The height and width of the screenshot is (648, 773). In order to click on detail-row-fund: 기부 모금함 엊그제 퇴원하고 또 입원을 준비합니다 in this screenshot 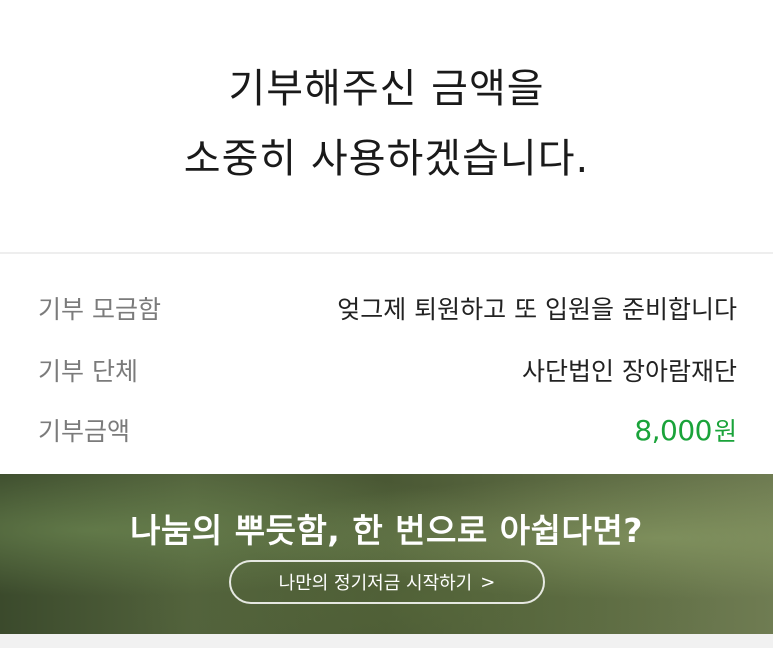, I will do `click(386, 304)`.